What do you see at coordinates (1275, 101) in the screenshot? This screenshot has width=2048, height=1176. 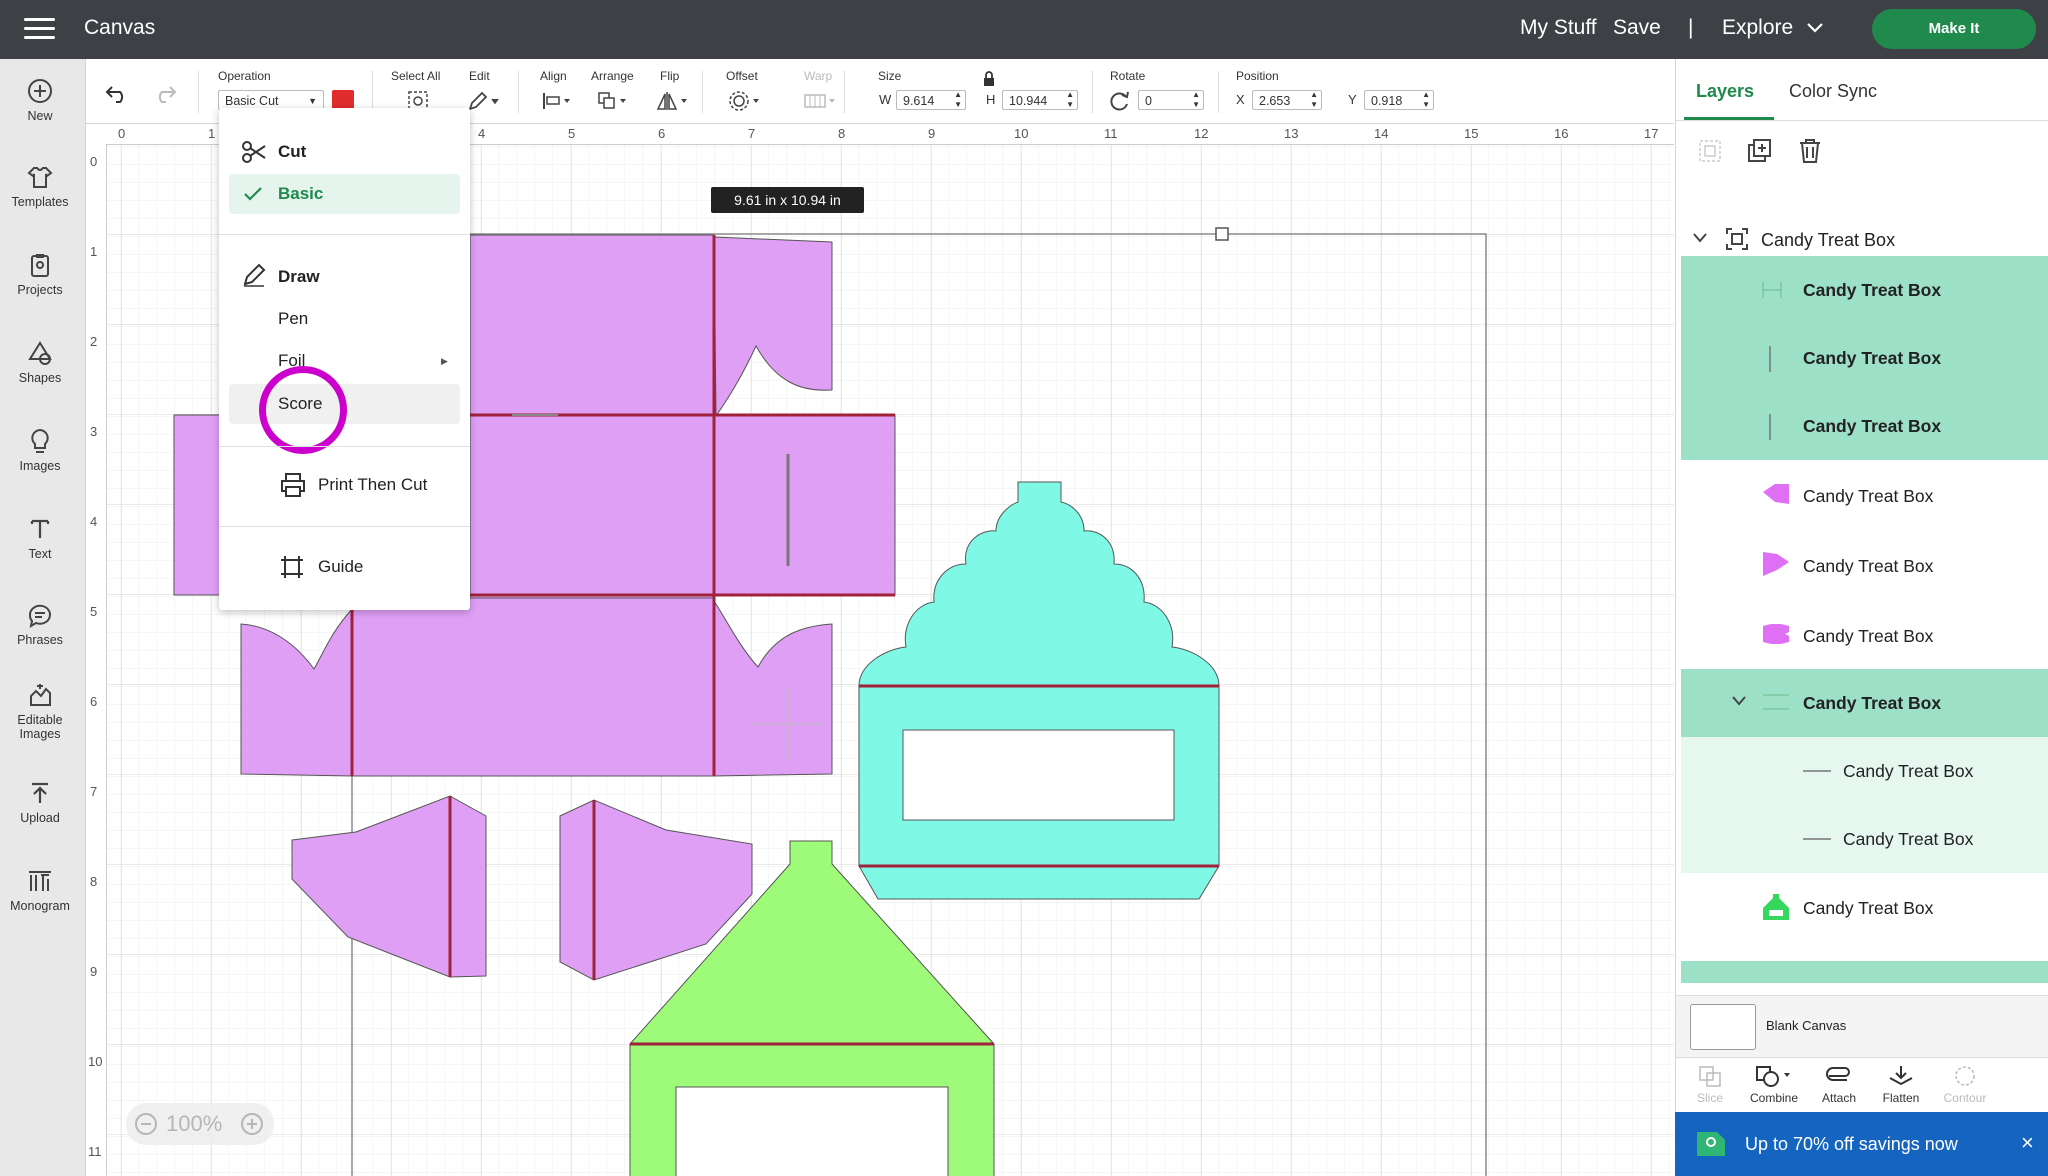 I see `x-value: 2.653` at bounding box center [1275, 101].